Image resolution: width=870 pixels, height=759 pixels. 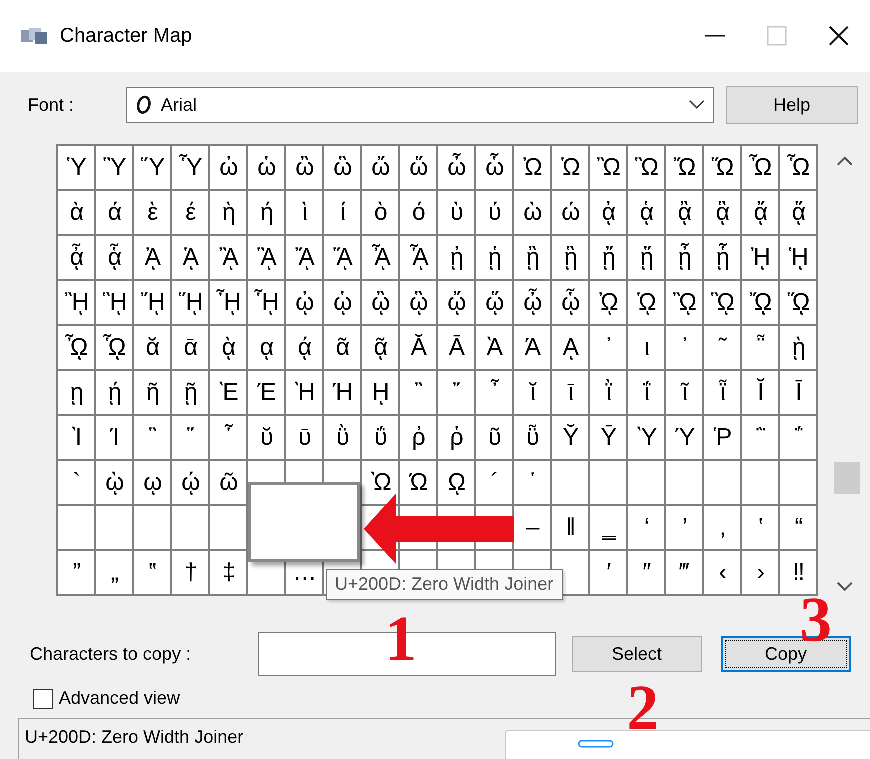 I want to click on character-cell: “, so click(x=799, y=528).